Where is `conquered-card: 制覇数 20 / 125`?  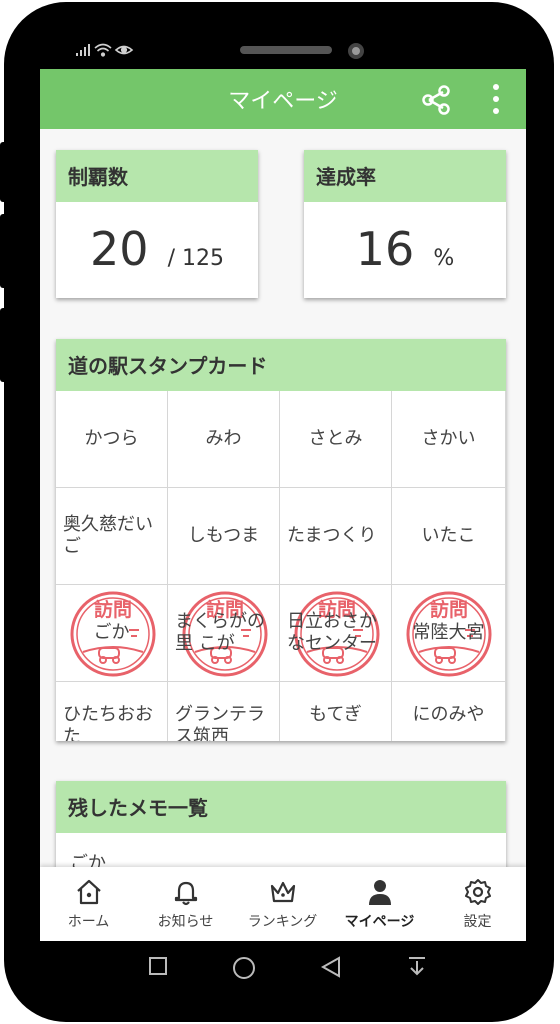 conquered-card: 制覇数 20 / 125 is located at coordinates (157, 224).